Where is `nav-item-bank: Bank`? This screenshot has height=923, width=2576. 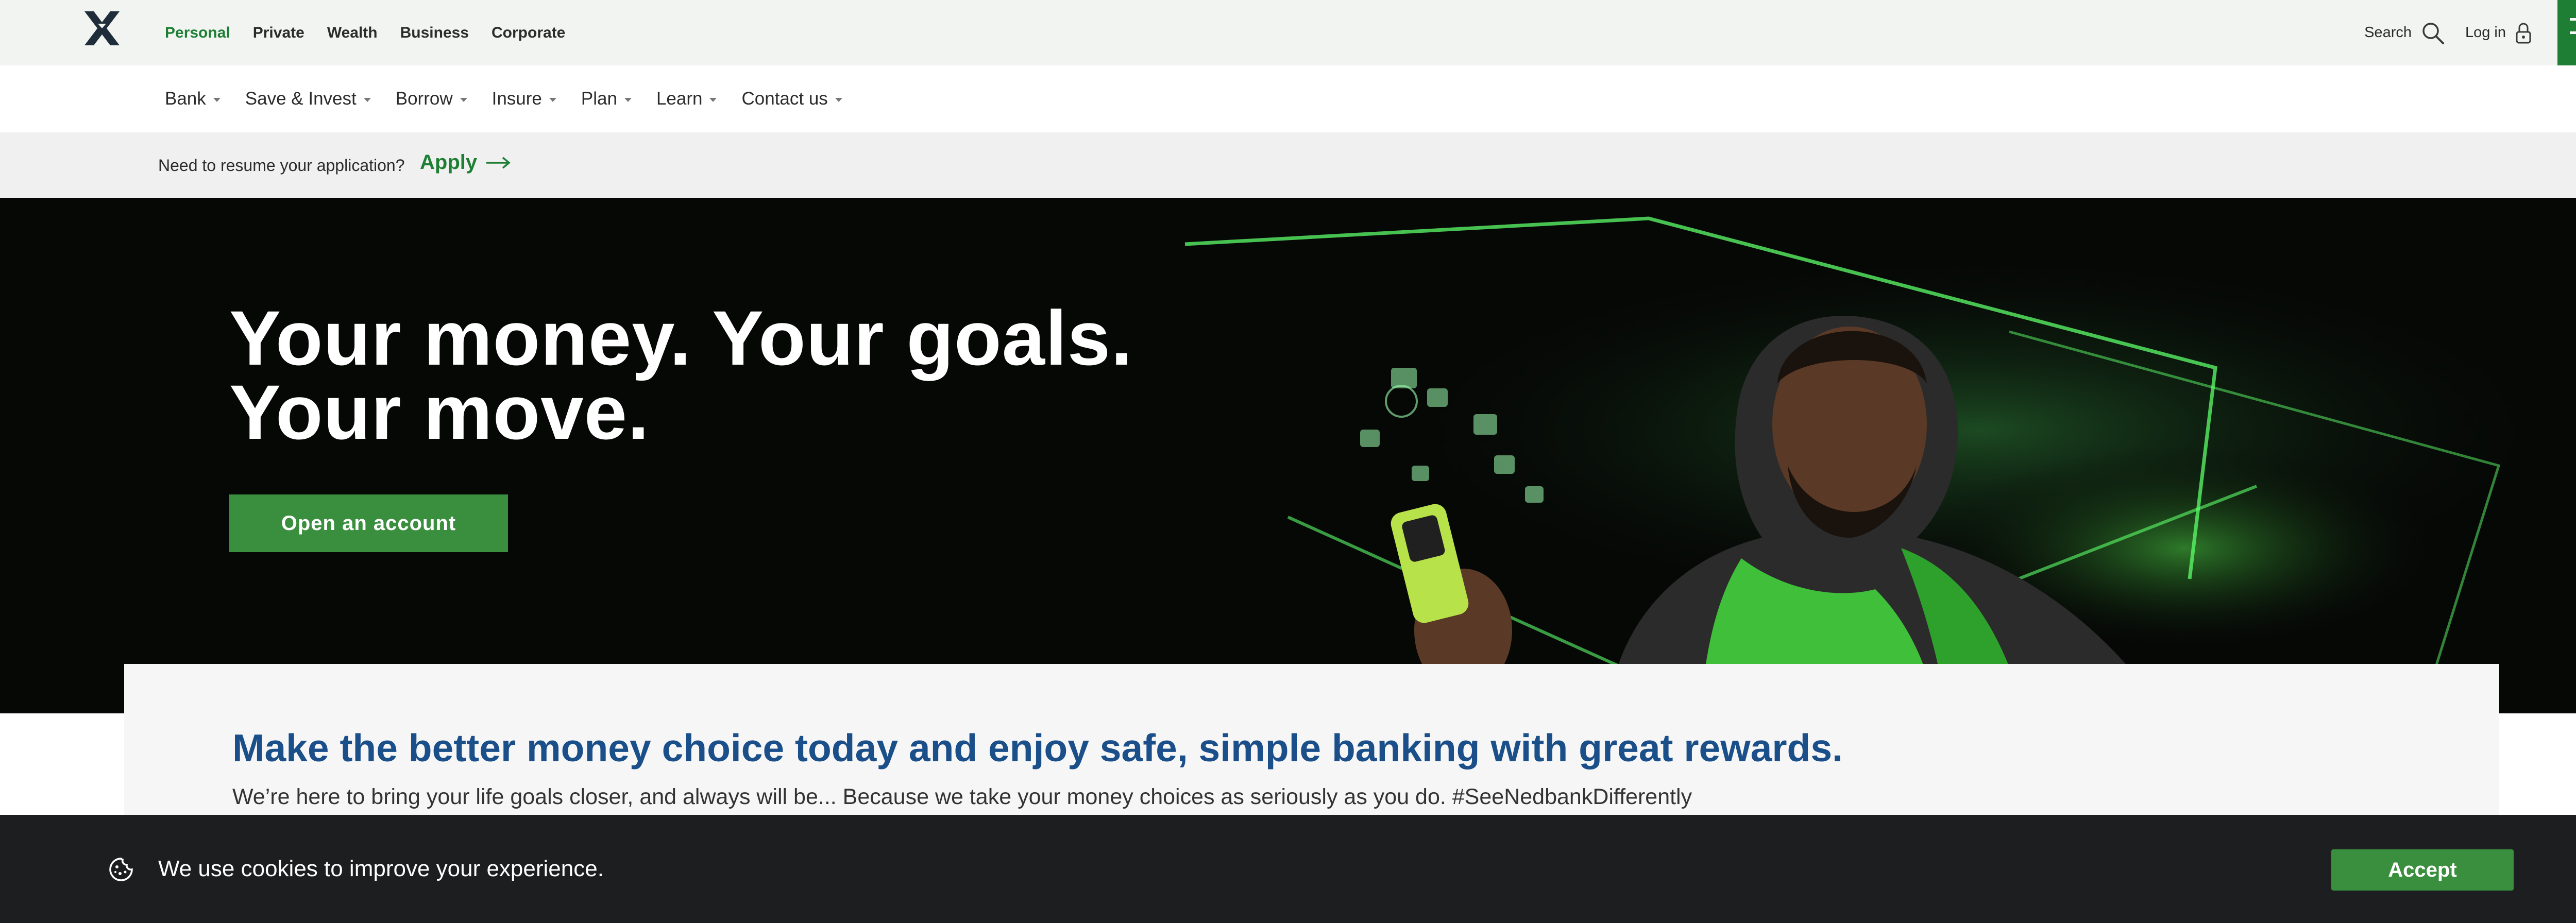 nav-item-bank: Bank is located at coordinates (193, 99).